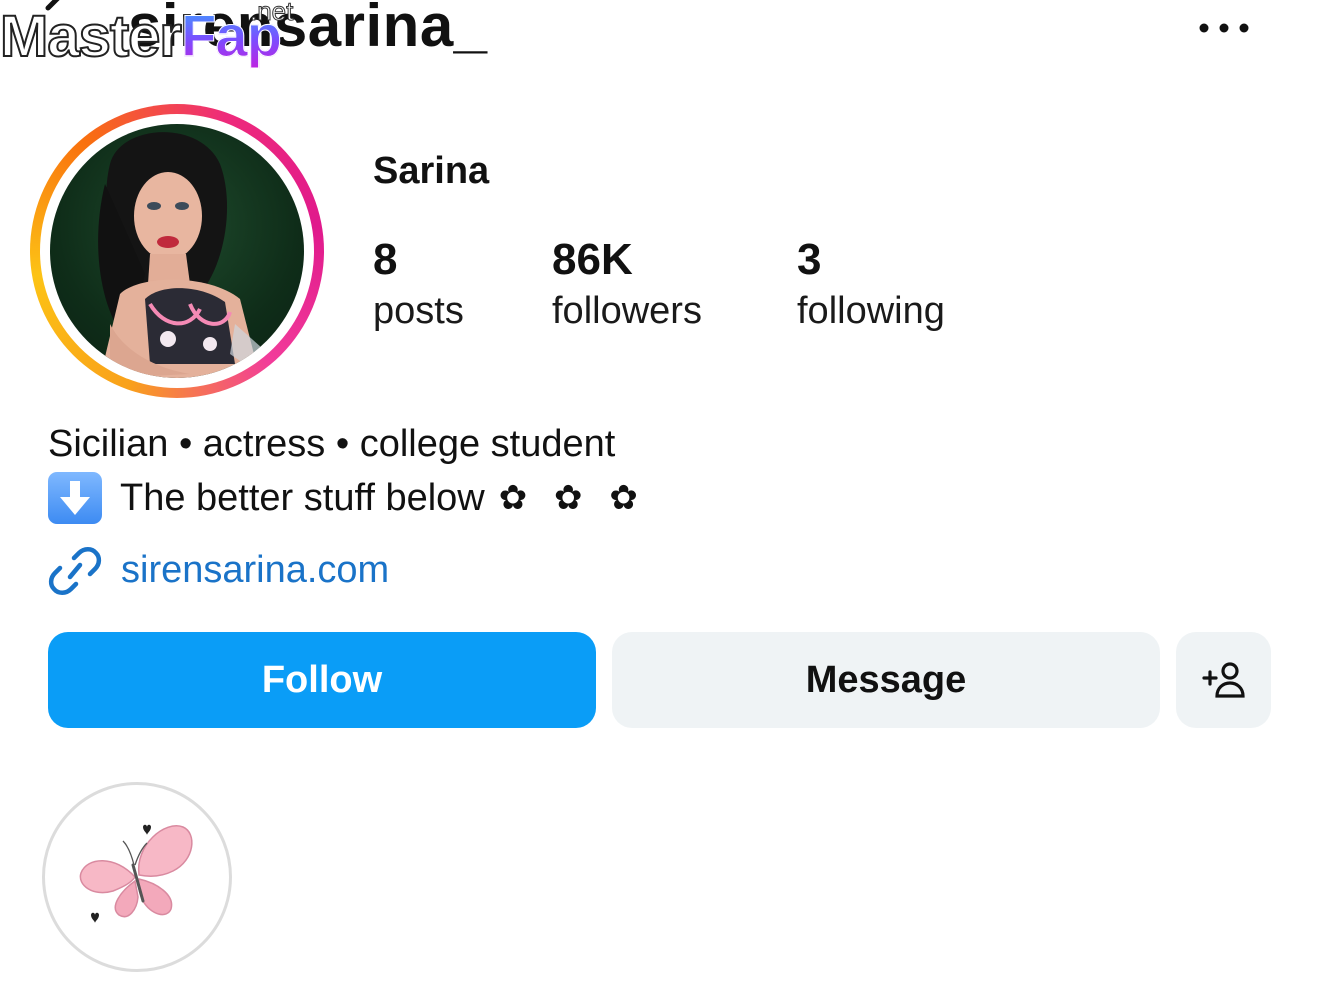 Image resolution: width=1320 pixels, height=982 pixels. What do you see at coordinates (809, 259) in the screenshot?
I see `stat-following-value: 3` at bounding box center [809, 259].